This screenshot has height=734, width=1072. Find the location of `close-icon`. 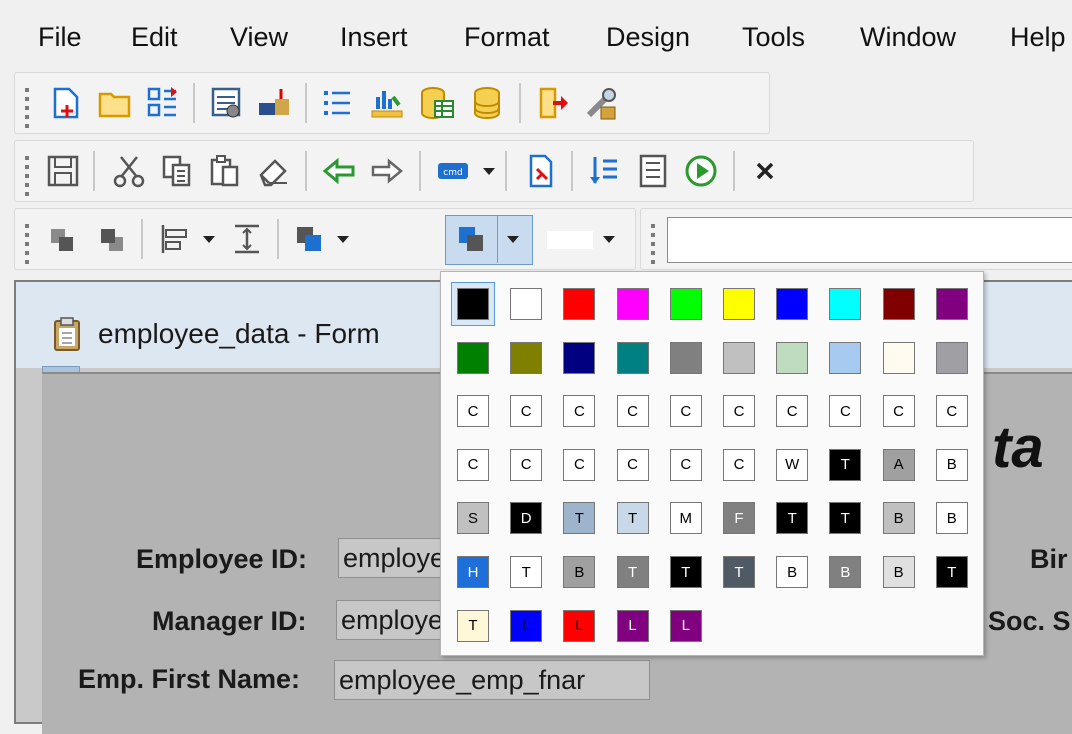

close-icon is located at coordinates (765, 171).